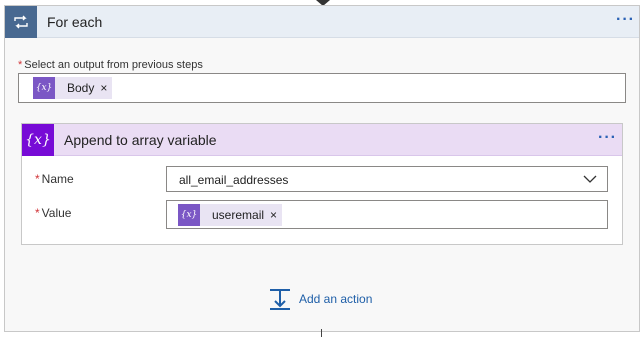  Describe the element at coordinates (336, 299) in the screenshot. I see `add-action-label: Add an action` at that location.